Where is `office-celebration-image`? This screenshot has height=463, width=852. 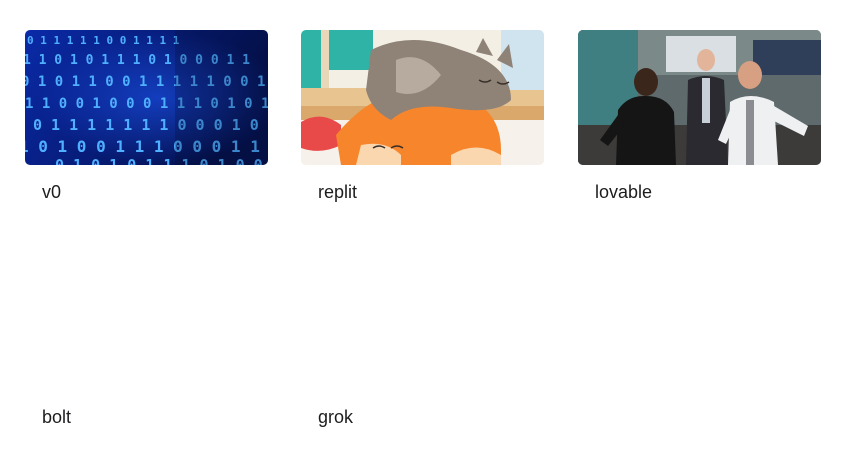
office-celebration-image is located at coordinates (699, 97).